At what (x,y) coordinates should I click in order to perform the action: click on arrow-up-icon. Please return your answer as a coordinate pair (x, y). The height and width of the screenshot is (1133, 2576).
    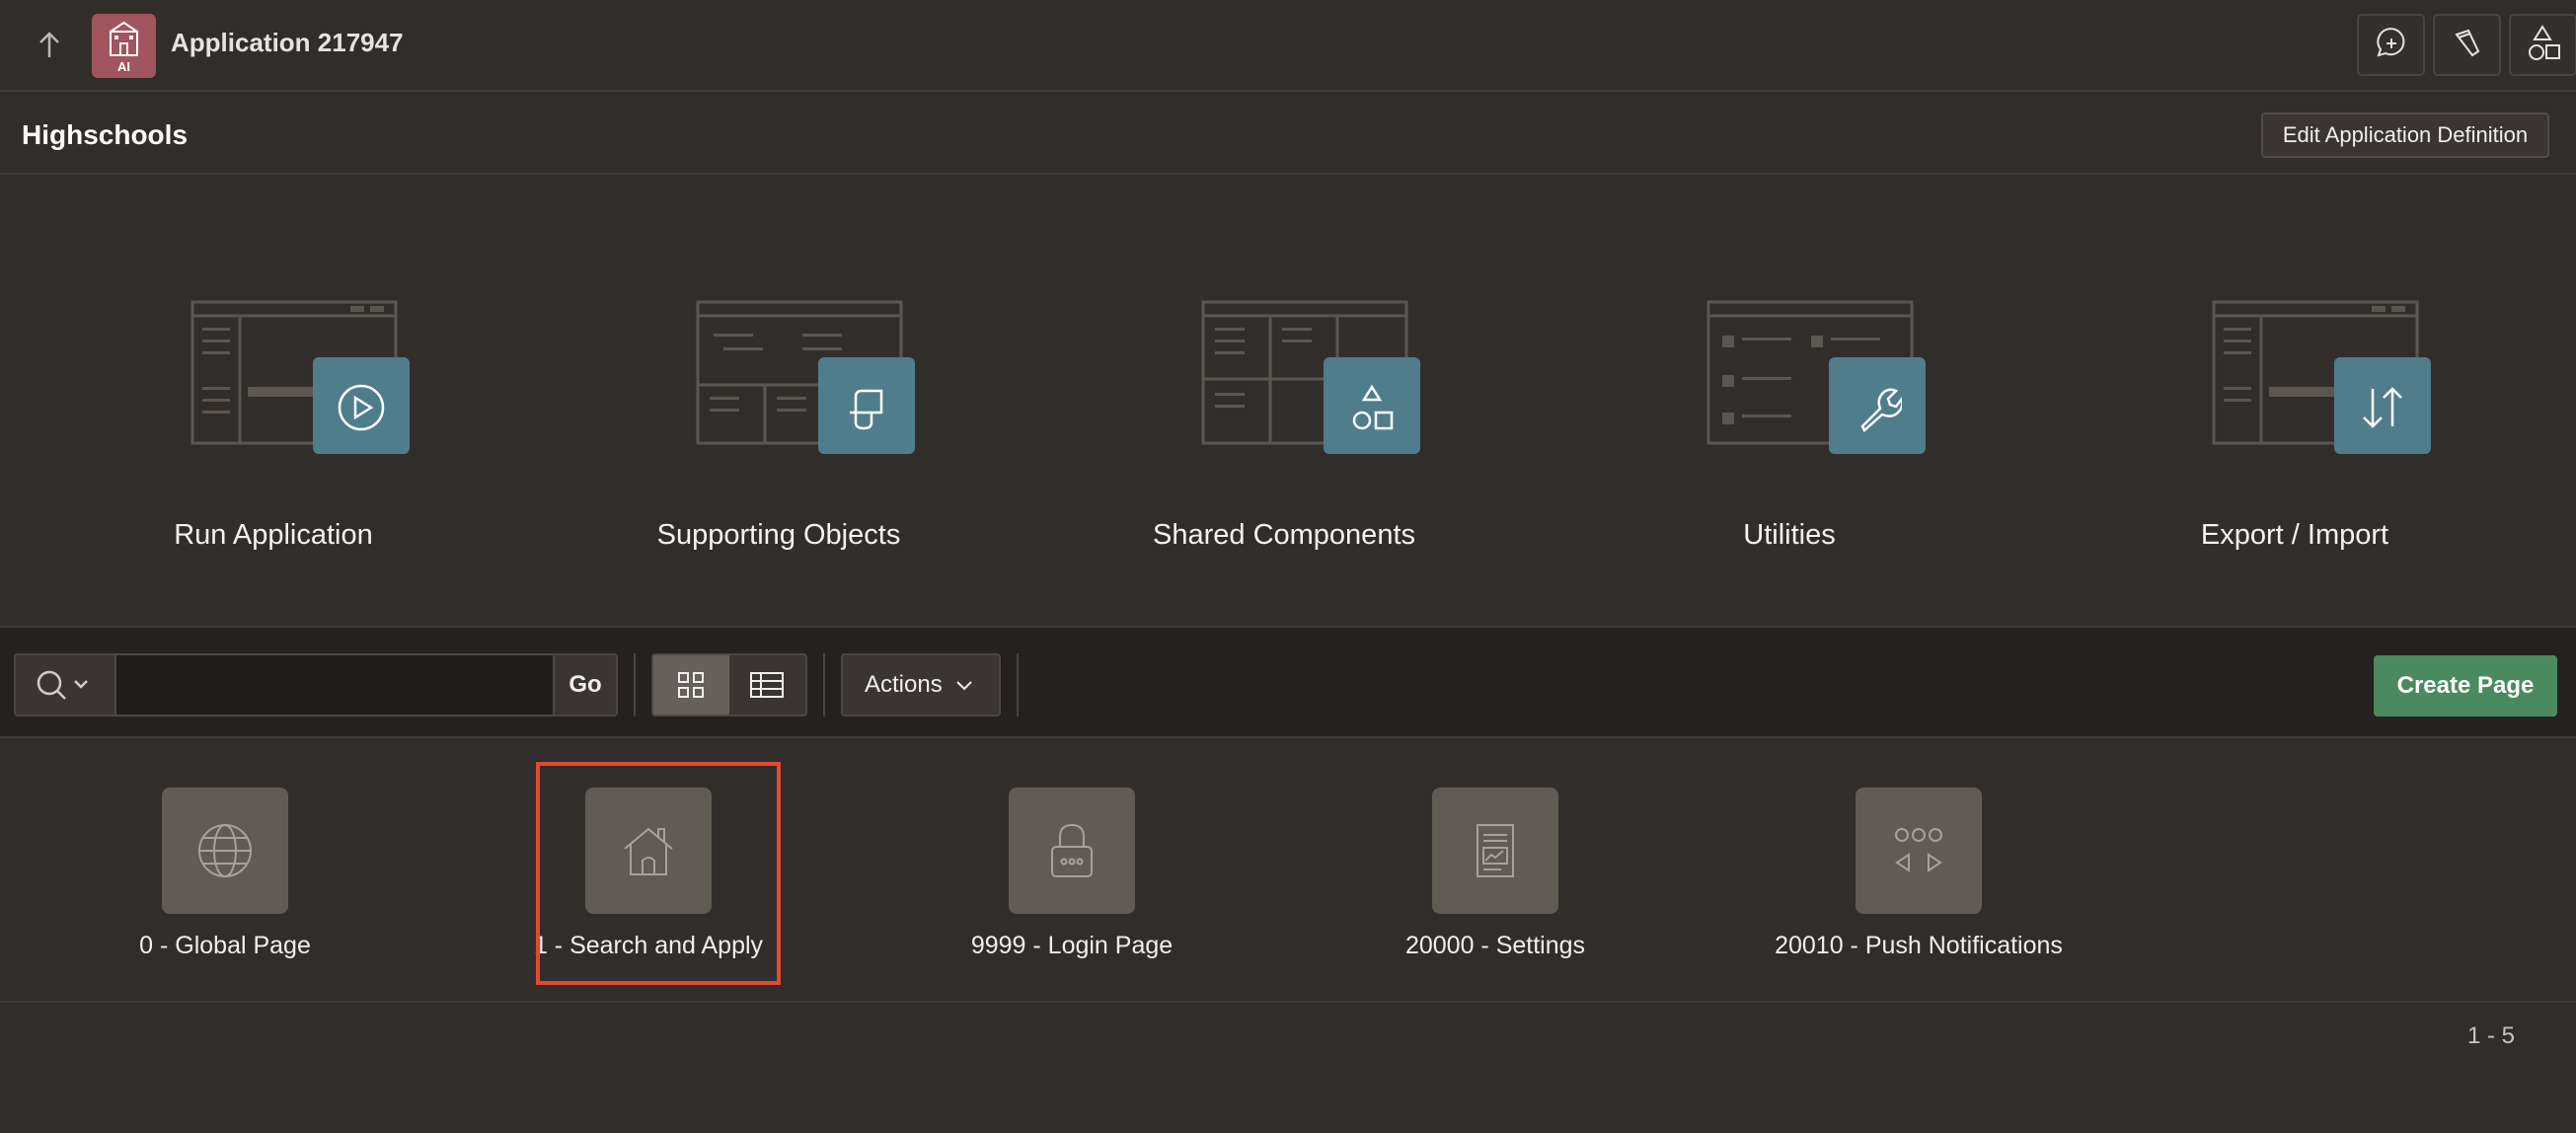
    Looking at the image, I should click on (49, 45).